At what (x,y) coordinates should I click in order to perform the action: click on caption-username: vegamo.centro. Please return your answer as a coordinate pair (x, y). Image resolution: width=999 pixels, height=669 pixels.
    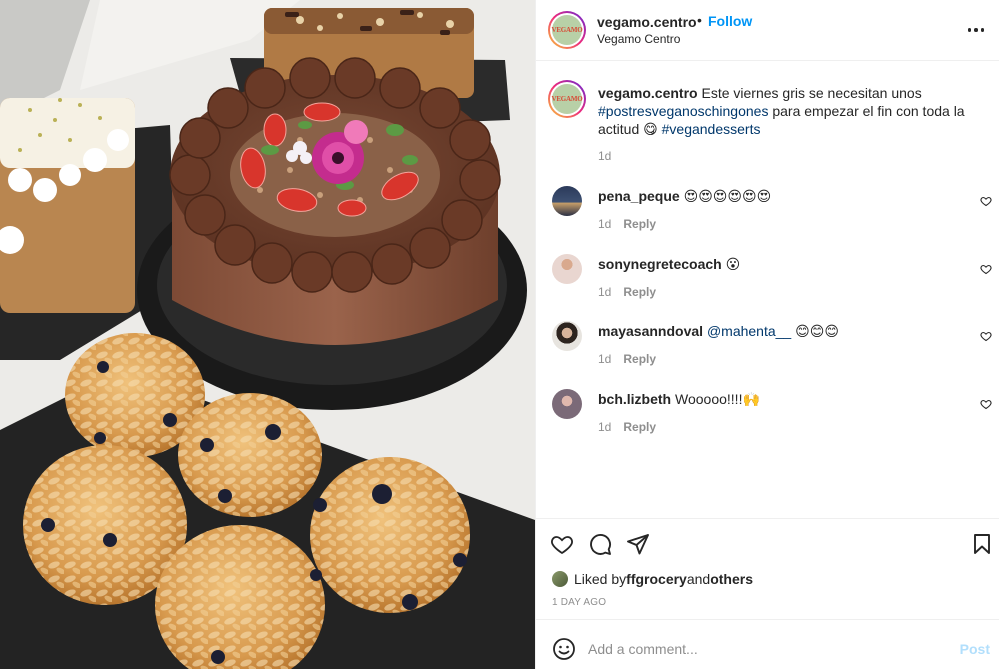
    Looking at the image, I should click on (648, 93).